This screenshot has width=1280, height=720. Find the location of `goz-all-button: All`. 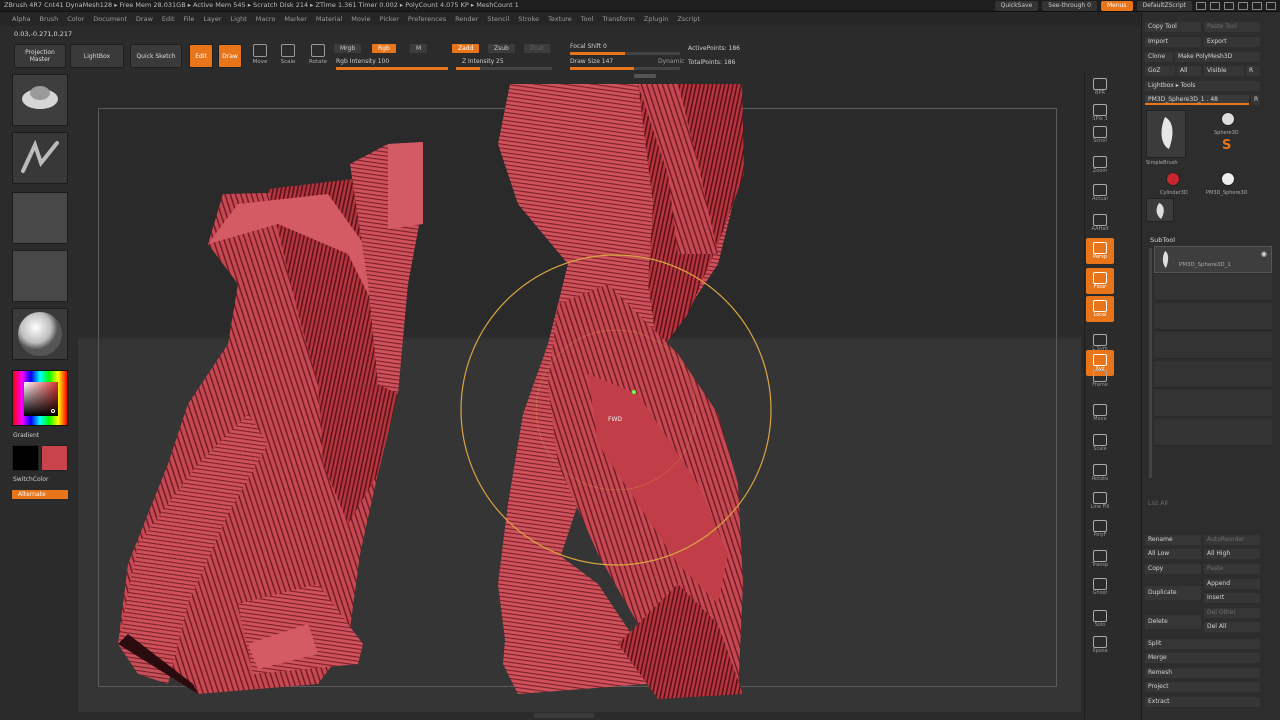

goz-all-button: All is located at coordinates (1189, 71).